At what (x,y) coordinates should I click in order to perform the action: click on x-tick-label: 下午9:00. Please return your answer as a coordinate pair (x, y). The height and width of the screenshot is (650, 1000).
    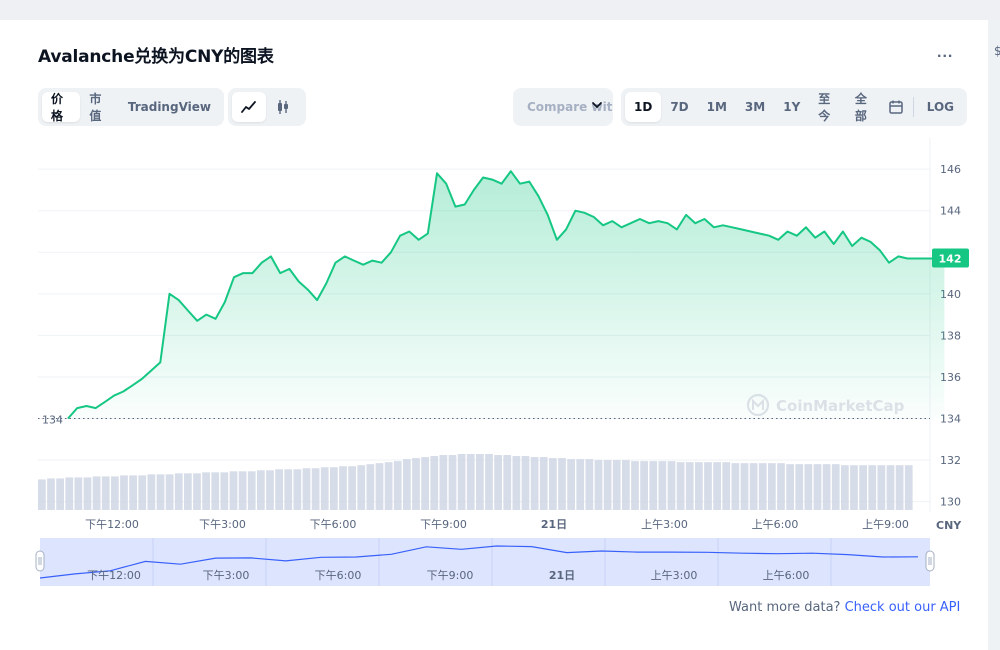
    Looking at the image, I should click on (443, 524).